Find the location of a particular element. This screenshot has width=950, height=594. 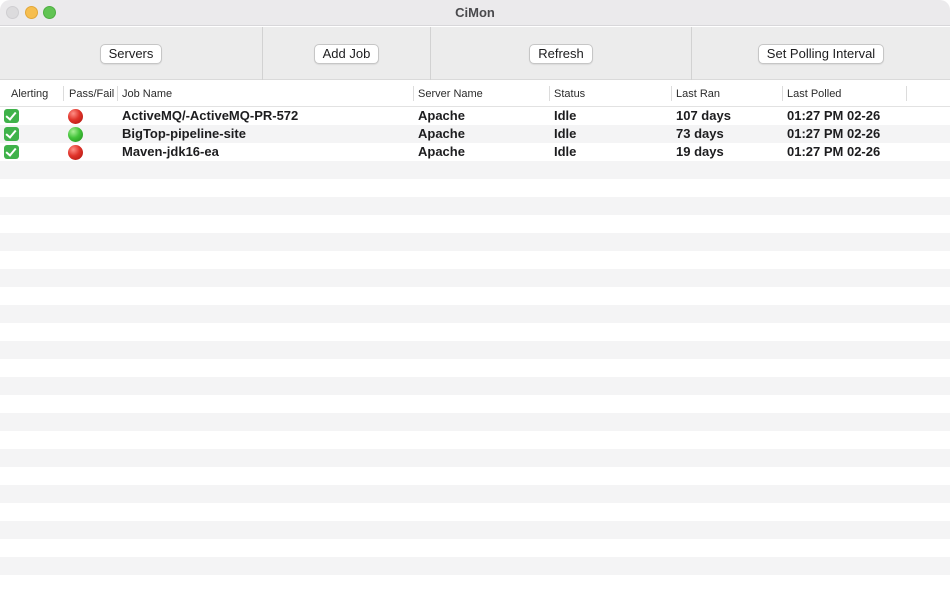

cell-last-ran: 19 days is located at coordinates (700, 151).